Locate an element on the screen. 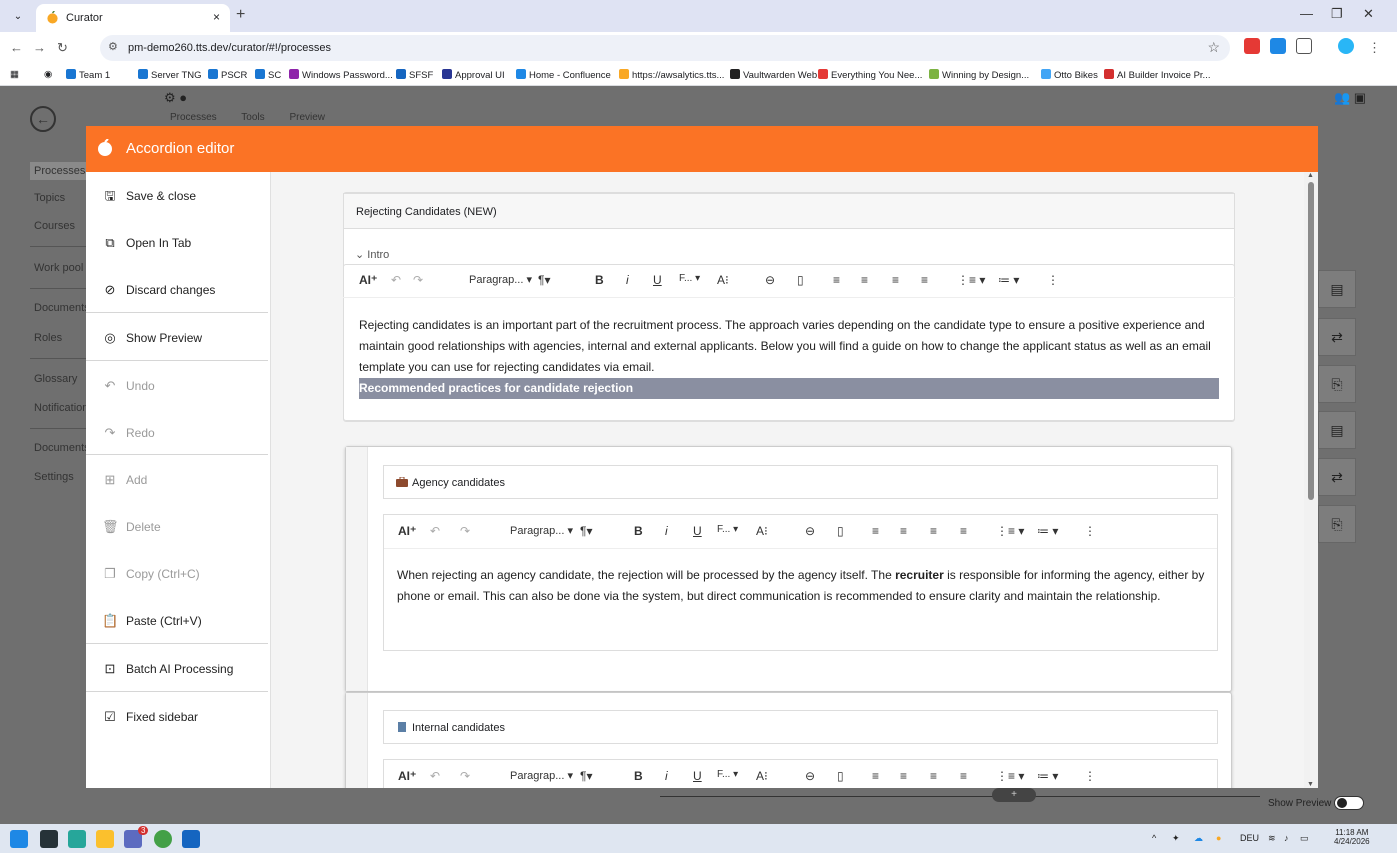  file-explorer-icon is located at coordinates (105, 839).